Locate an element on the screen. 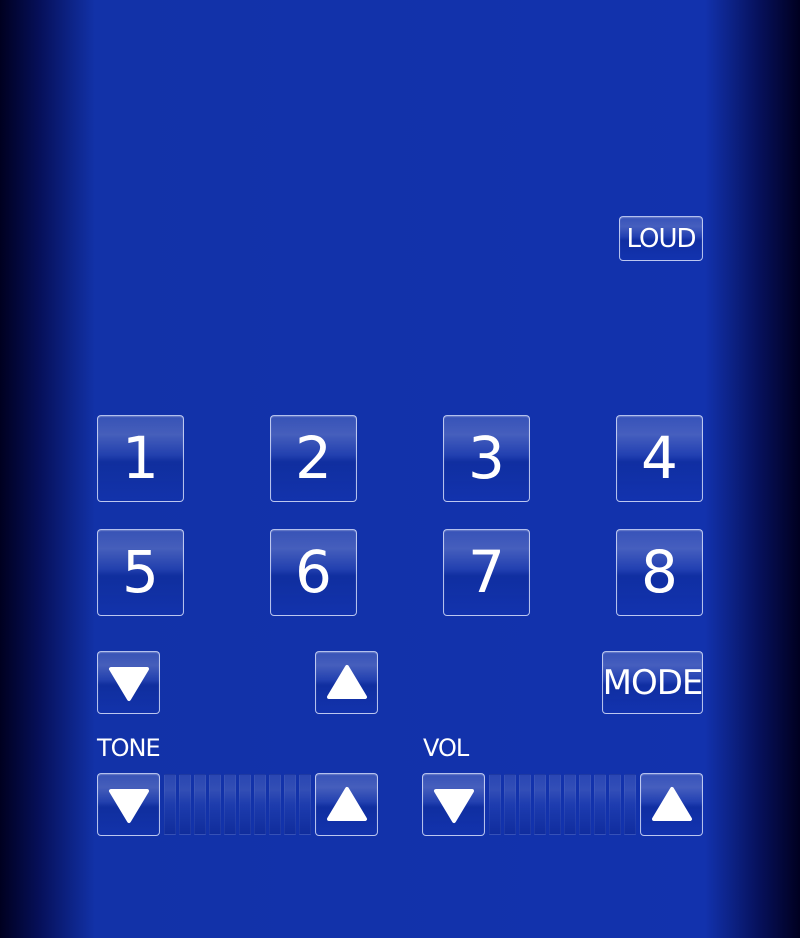 This screenshot has height=938, width=800. tone-up-button is located at coordinates (346, 804).